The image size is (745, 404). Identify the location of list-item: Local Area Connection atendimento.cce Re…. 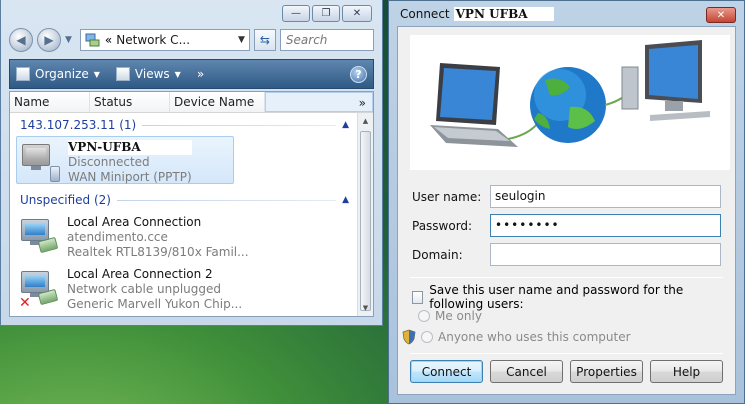
(132, 236).